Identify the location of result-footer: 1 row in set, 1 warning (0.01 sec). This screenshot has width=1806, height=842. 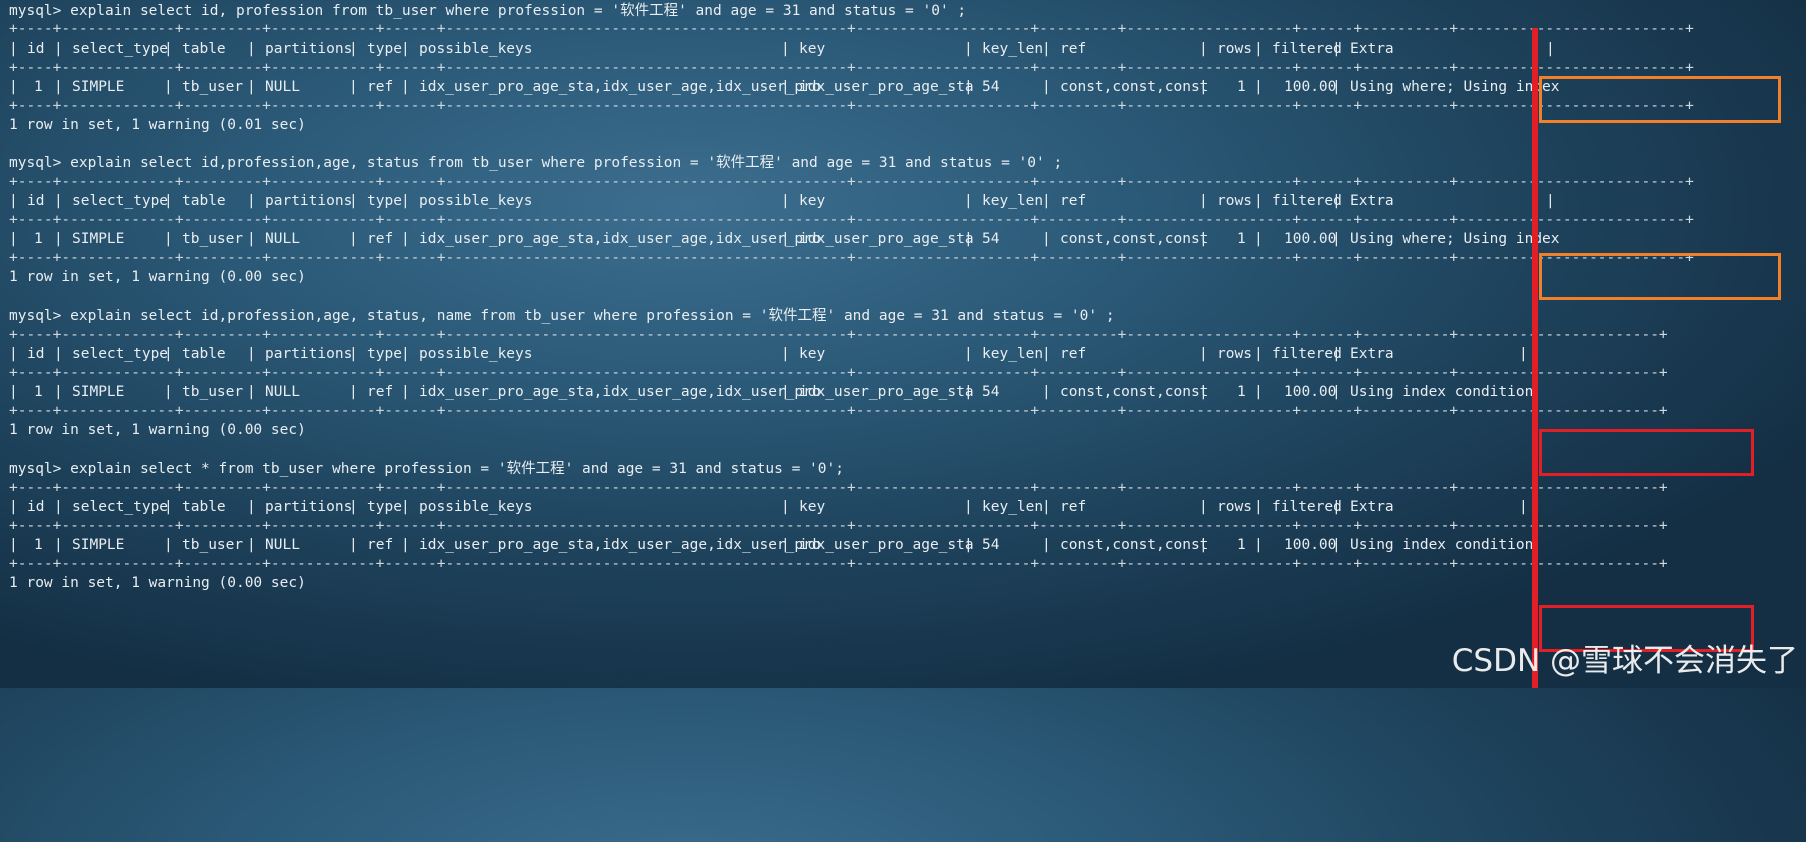
(157, 125).